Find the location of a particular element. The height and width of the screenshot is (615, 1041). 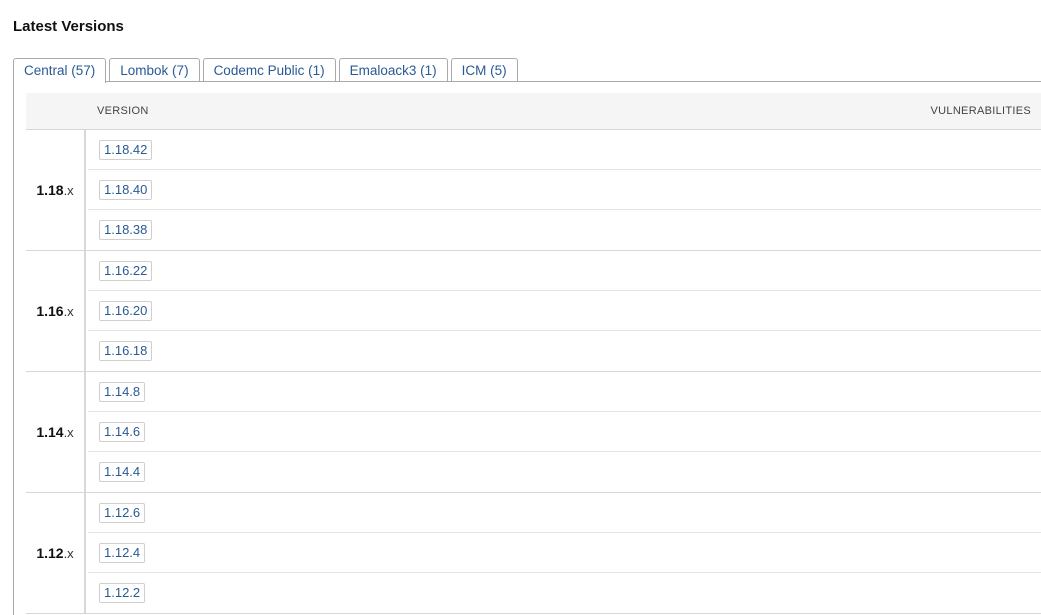

table-row: 1.14.8 is located at coordinates (564, 392).